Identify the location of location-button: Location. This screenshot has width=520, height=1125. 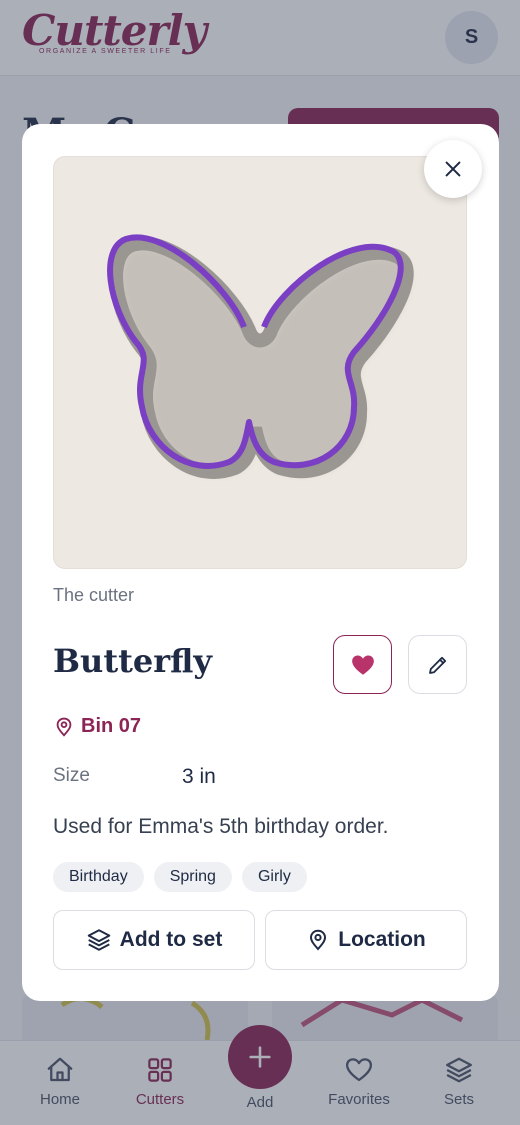
(366, 940).